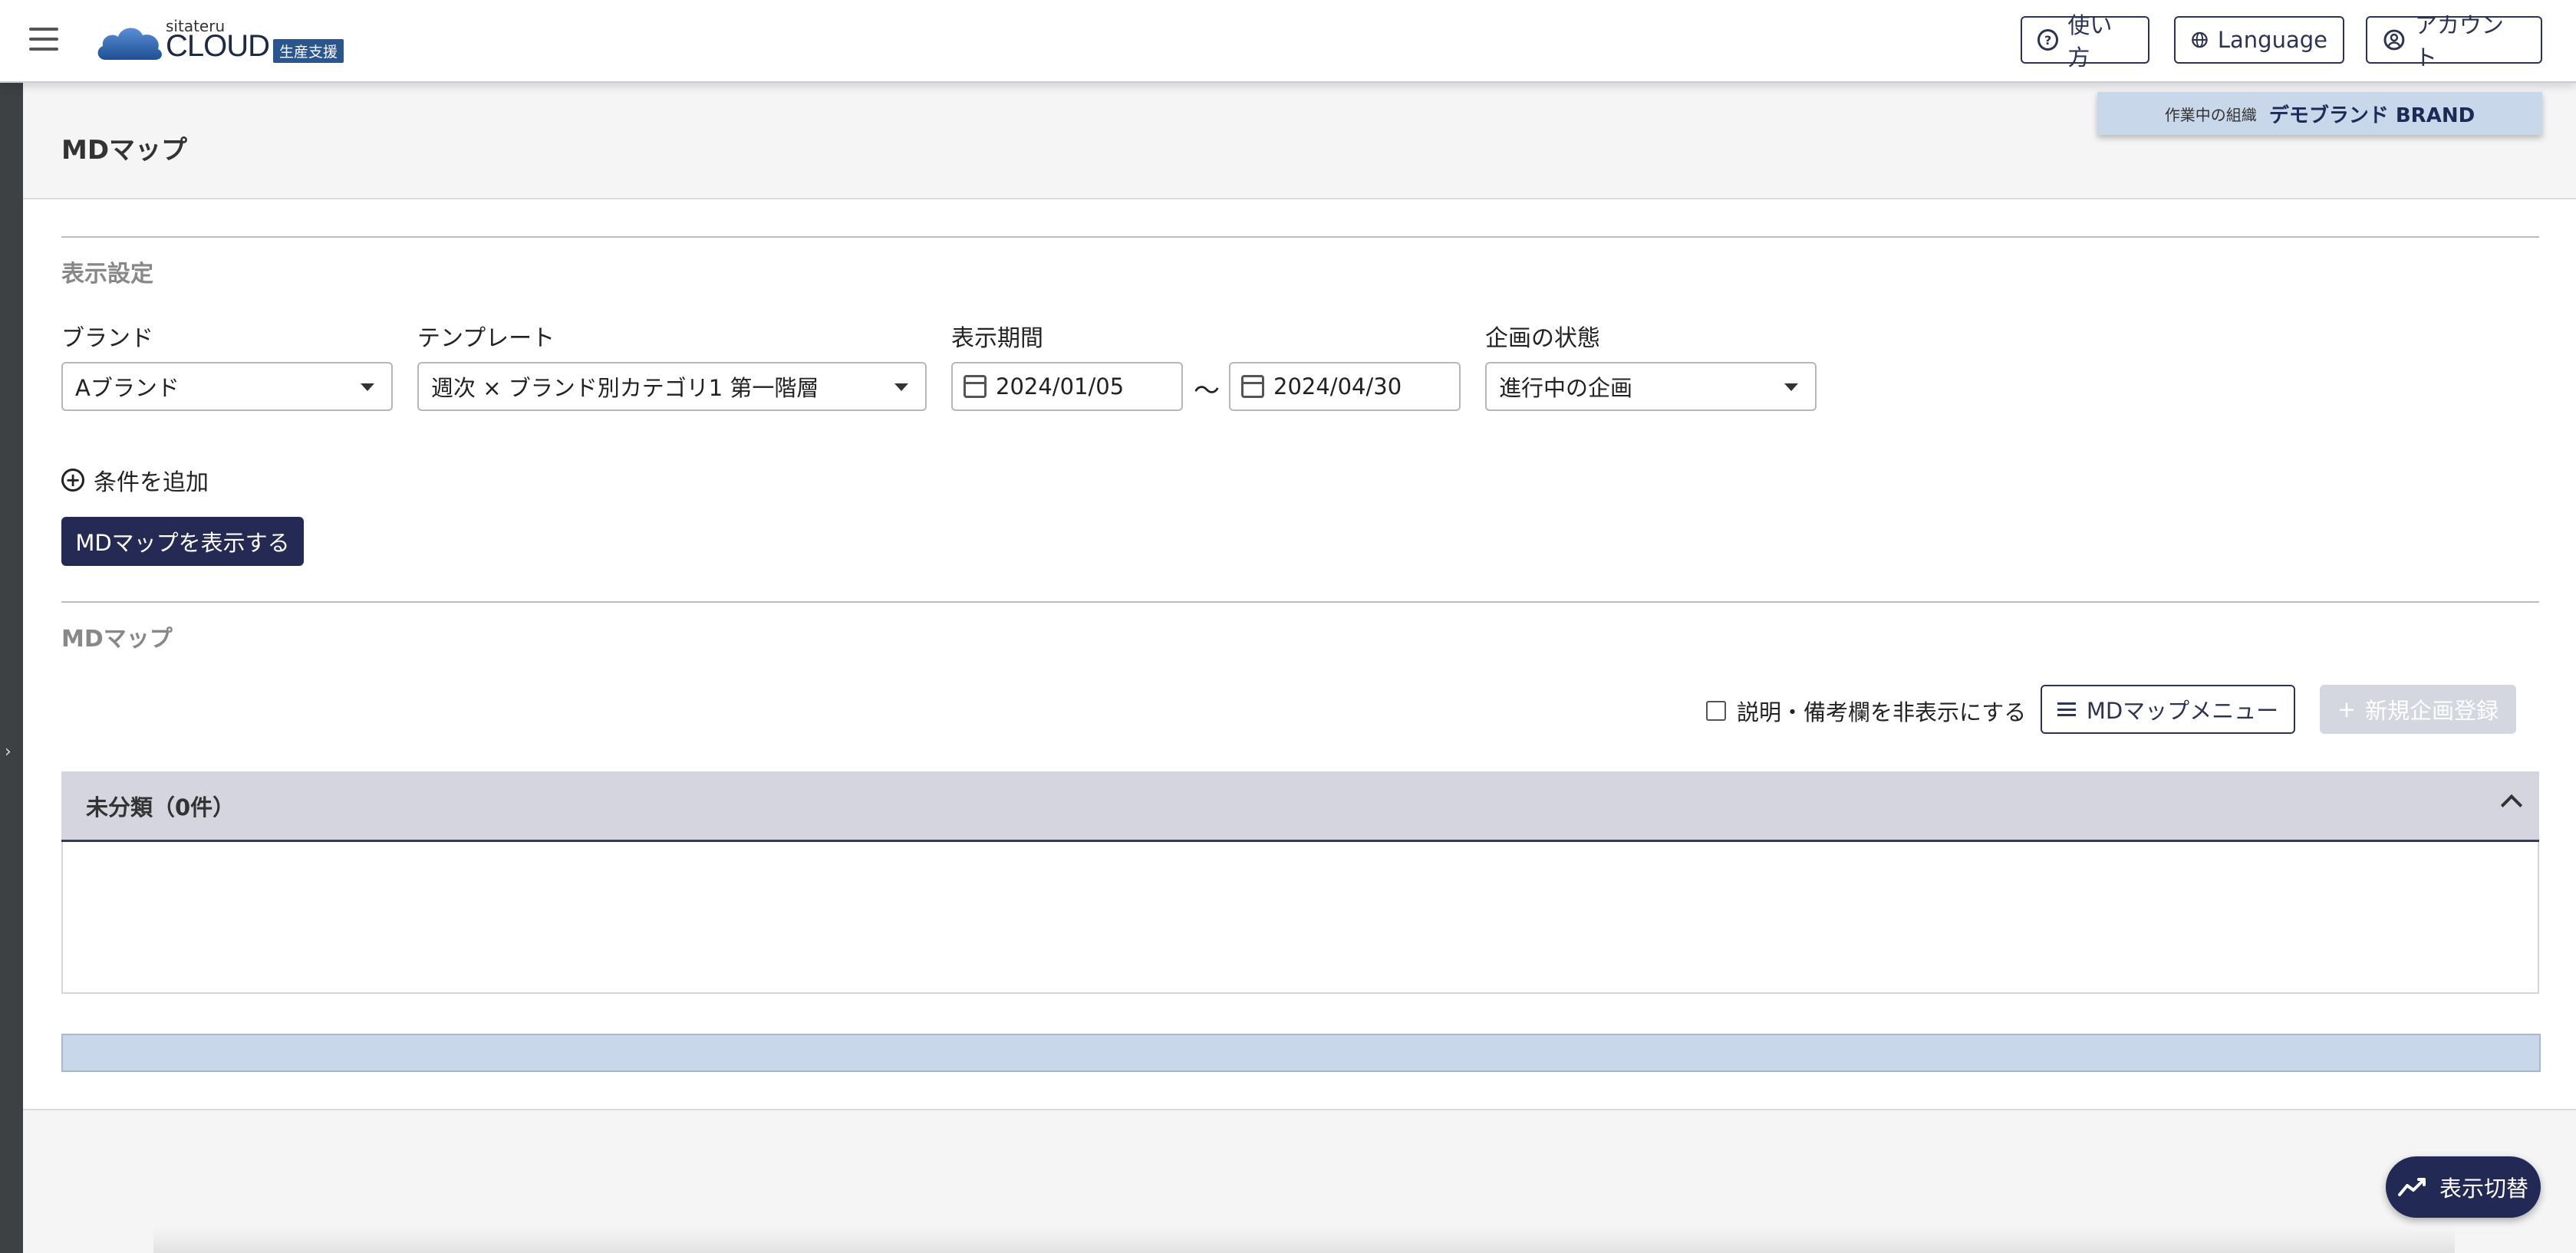 This screenshot has width=2576, height=1253. I want to click on app-logo: sitateru CLOUD 生産支援, so click(225, 40).